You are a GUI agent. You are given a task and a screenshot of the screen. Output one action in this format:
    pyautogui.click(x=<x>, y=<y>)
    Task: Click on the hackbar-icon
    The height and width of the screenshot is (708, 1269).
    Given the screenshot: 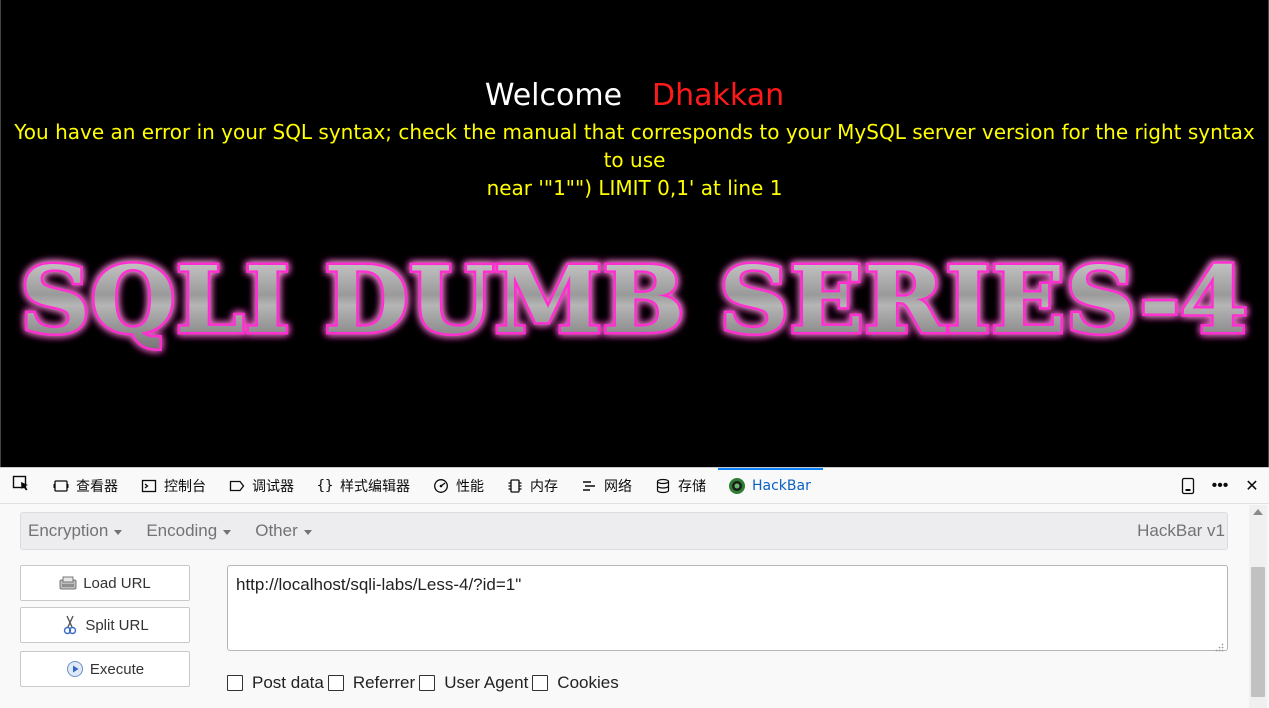 What is the action you would take?
    pyautogui.click(x=737, y=486)
    